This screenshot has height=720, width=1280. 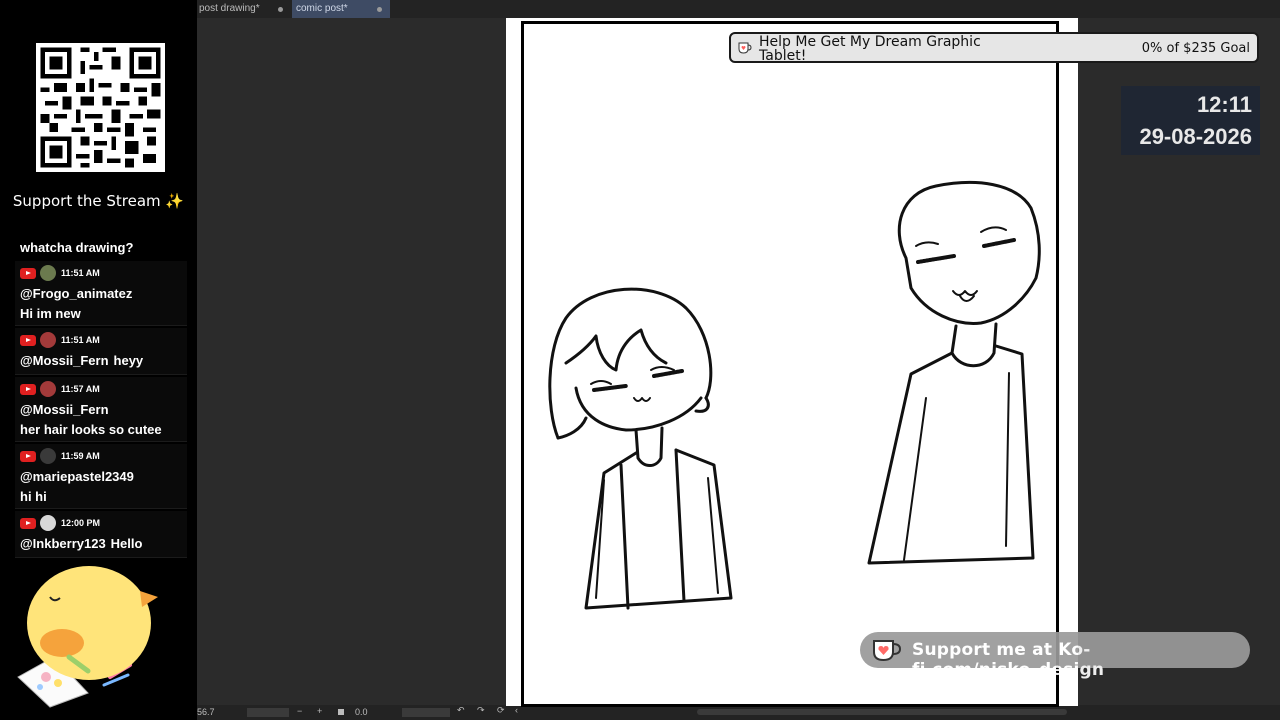 What do you see at coordinates (87, 637) in the screenshot?
I see `chick-mascot-icon` at bounding box center [87, 637].